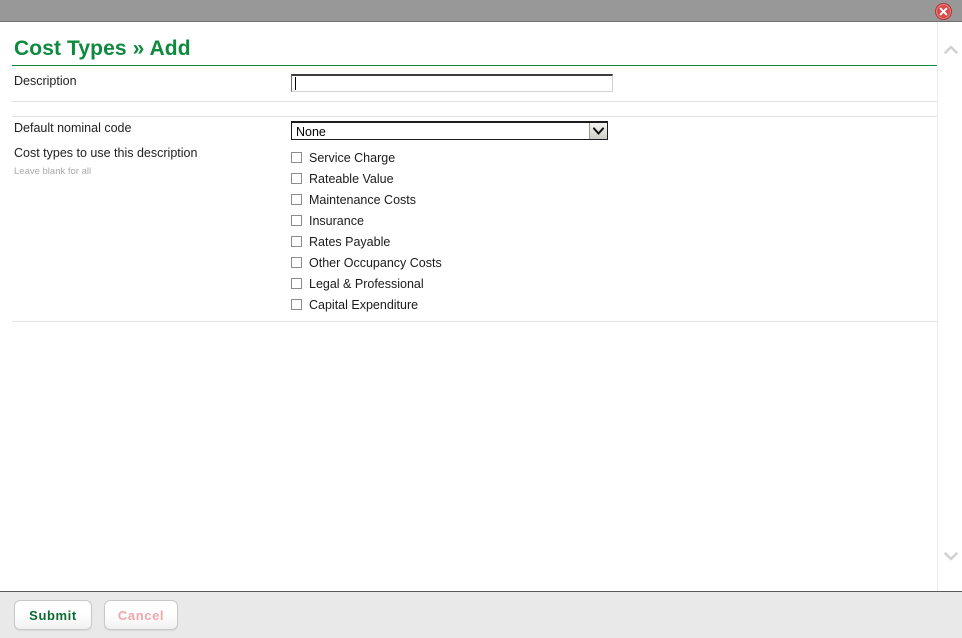 This screenshot has width=962, height=638. Describe the element at coordinates (614, 199) in the screenshot. I see `cost-type-option: Maintenance Costs` at that location.